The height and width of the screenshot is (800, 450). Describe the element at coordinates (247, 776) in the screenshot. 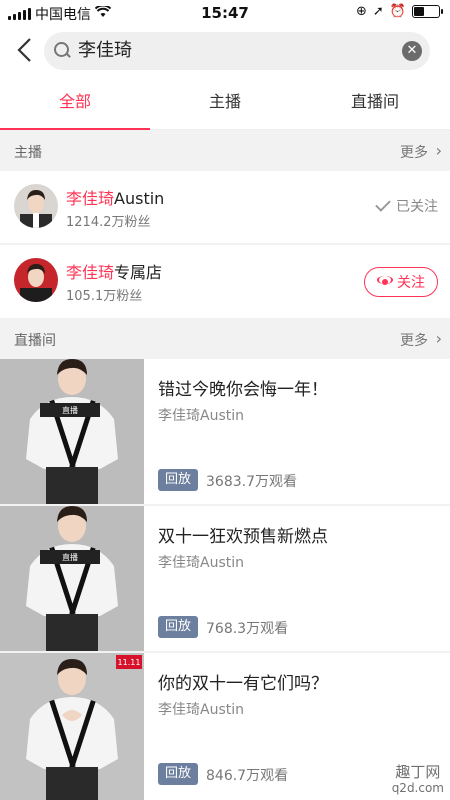

I see `view-count: 846.7万观看` at that location.